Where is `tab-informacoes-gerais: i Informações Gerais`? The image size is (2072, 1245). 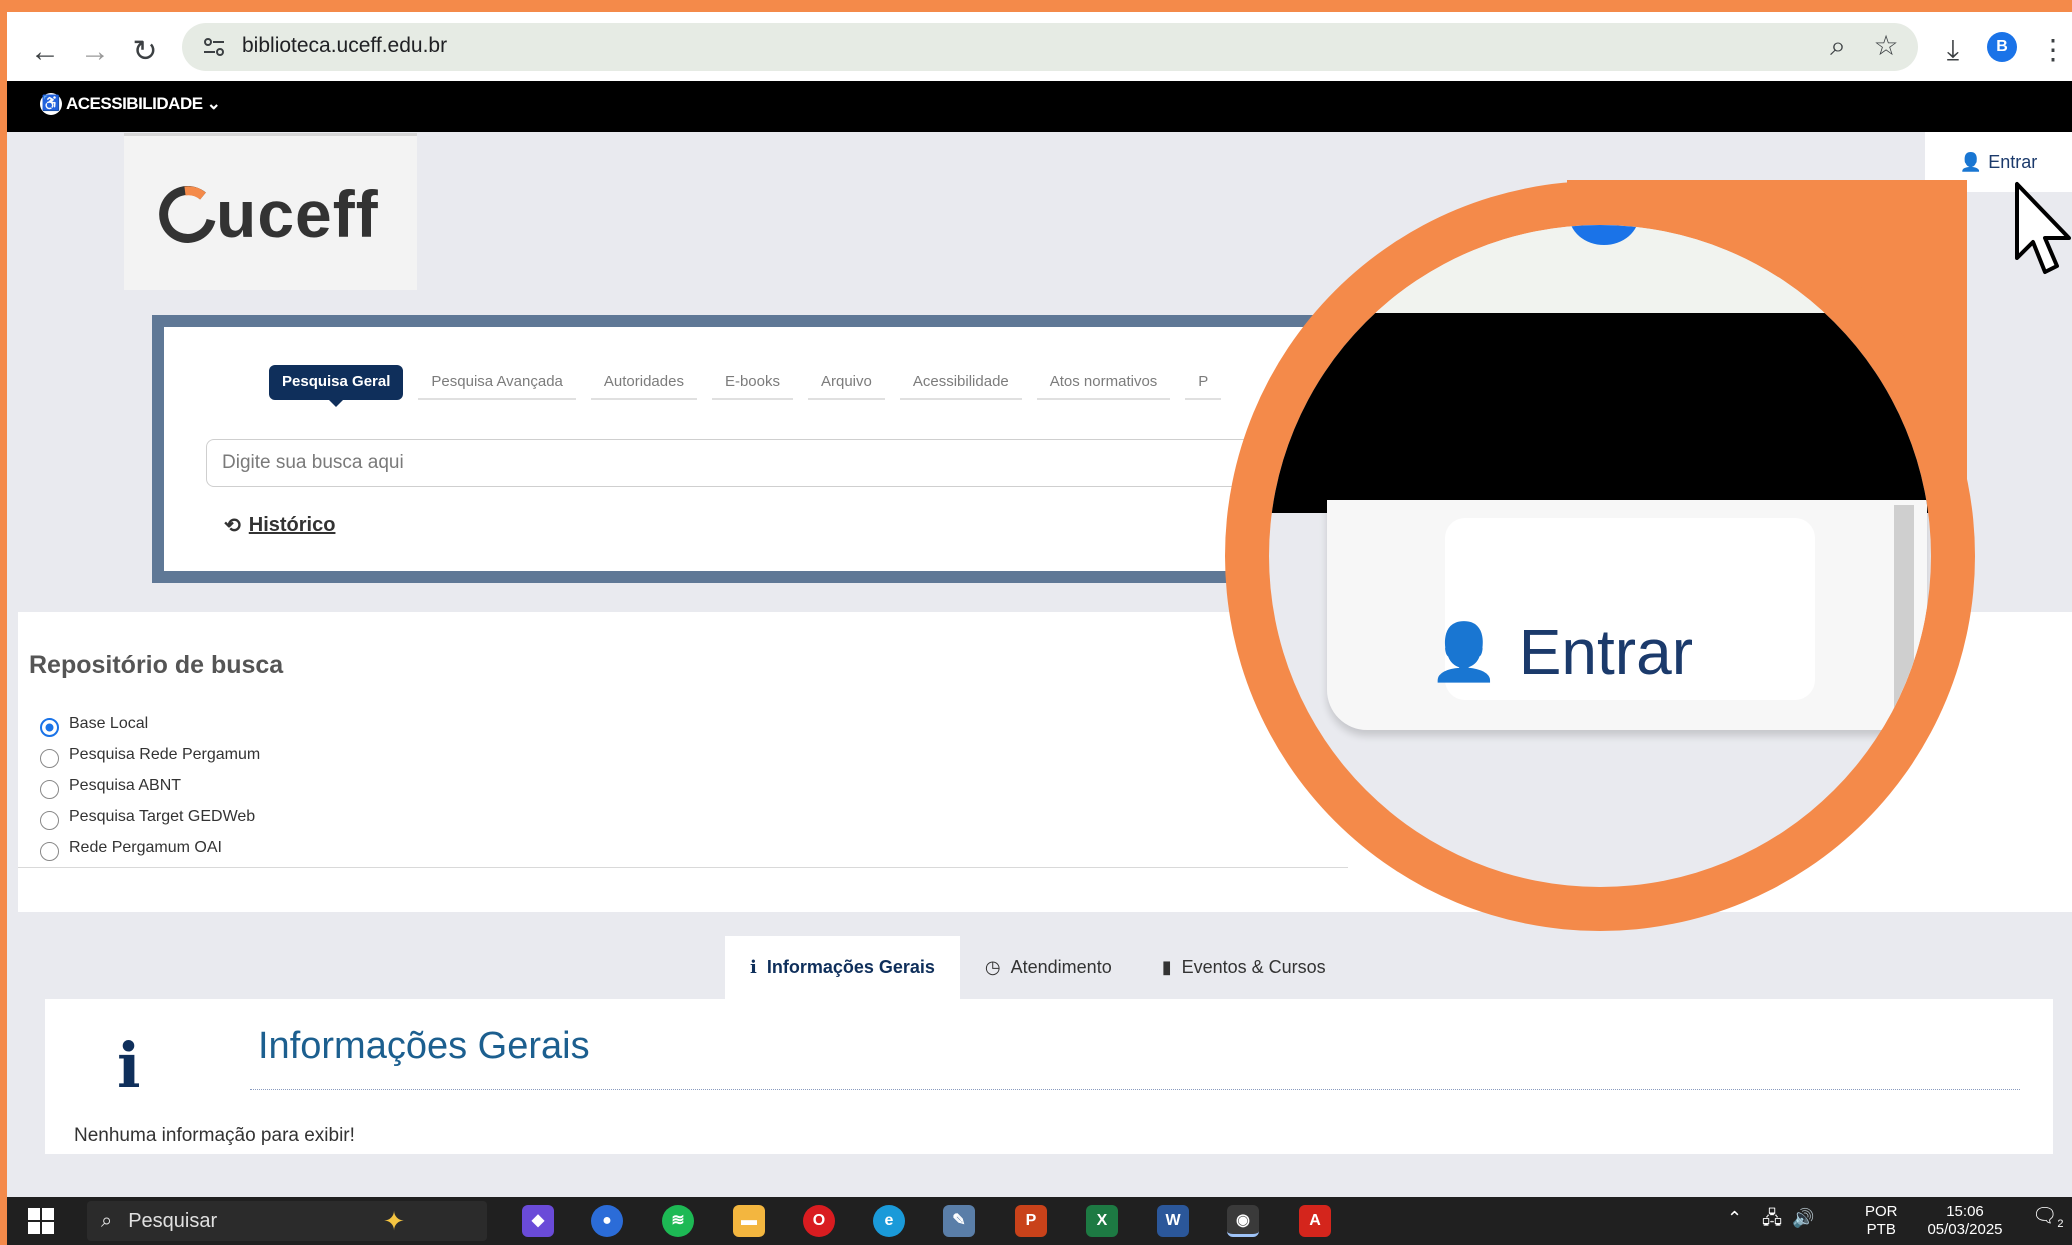
tab-informacoes-gerais: i Informações Gerais is located at coordinates (842, 967).